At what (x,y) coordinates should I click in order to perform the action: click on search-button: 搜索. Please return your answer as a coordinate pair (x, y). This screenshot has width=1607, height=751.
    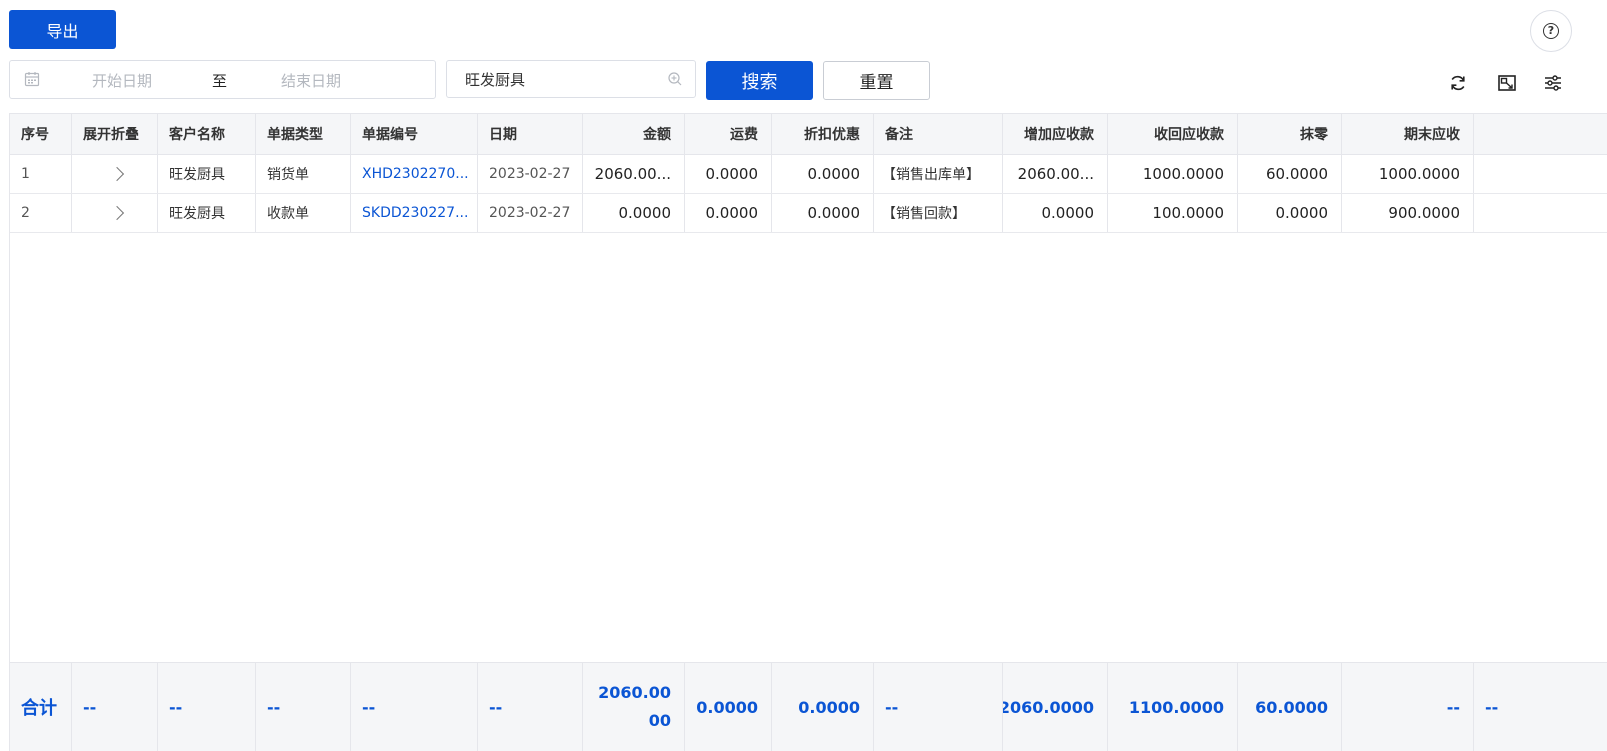
    Looking at the image, I should click on (759, 80).